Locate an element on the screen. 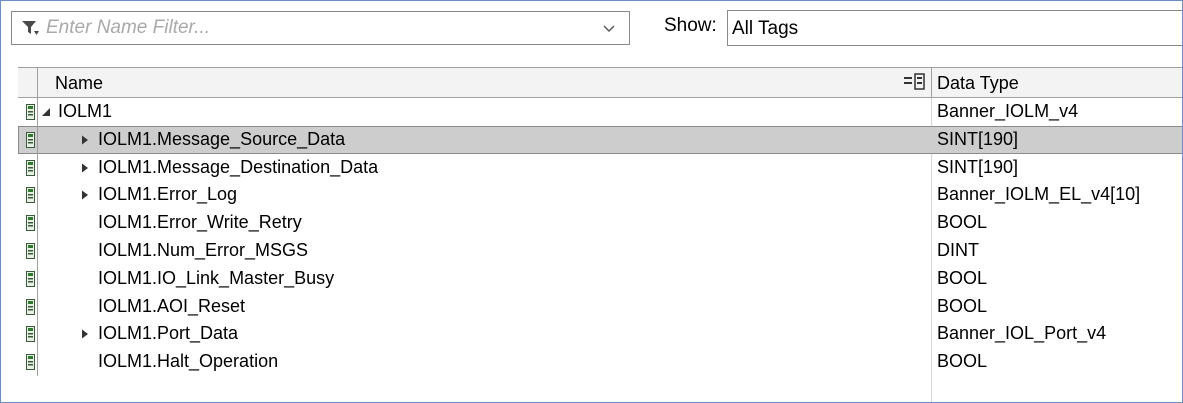 The height and width of the screenshot is (403, 1183). table-row: IOLM1 Banner_IOLM_v4 is located at coordinates (600, 112).